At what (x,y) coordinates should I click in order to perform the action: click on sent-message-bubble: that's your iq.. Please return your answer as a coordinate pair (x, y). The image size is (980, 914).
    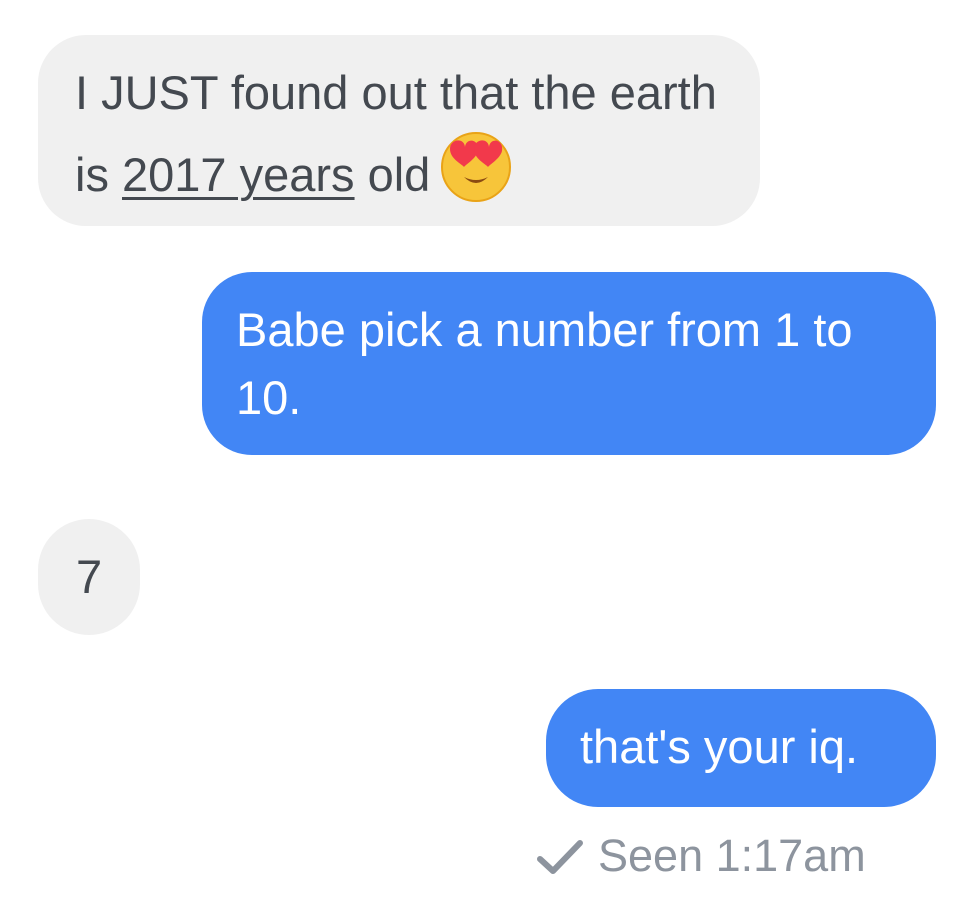
    Looking at the image, I should click on (741, 748).